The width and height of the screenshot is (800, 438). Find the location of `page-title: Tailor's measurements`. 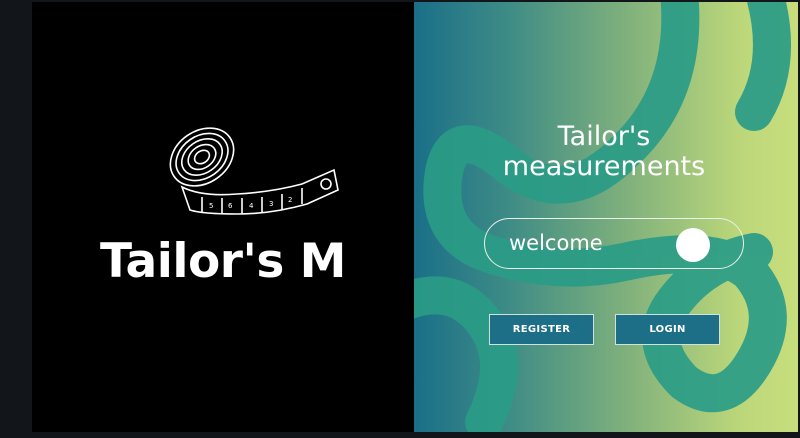

page-title: Tailor's measurements is located at coordinates (604, 151).